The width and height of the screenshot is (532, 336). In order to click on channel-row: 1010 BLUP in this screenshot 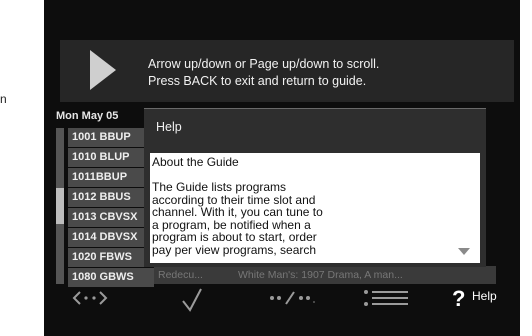, I will do `click(111, 157)`.